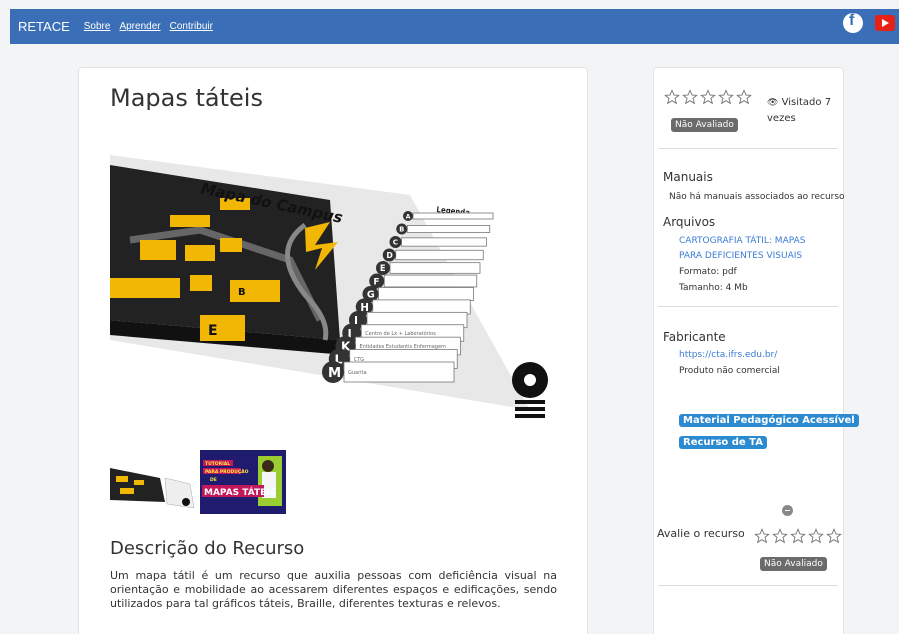  I want to click on nav-link-contribuir: Contribuir, so click(191, 26).